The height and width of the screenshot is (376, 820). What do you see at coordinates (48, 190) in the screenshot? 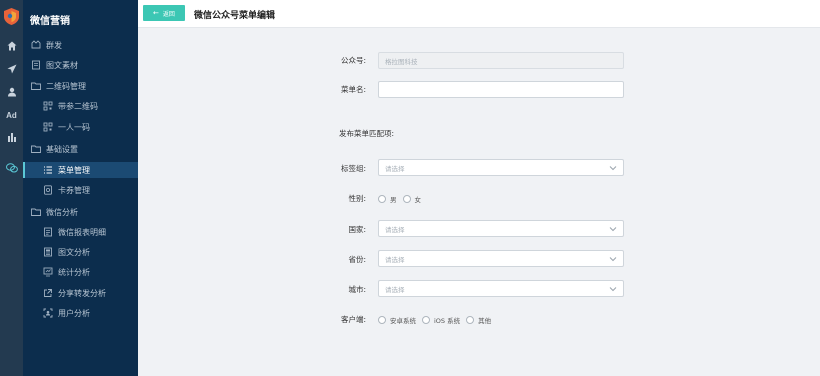
I see `coupon-icon` at bounding box center [48, 190].